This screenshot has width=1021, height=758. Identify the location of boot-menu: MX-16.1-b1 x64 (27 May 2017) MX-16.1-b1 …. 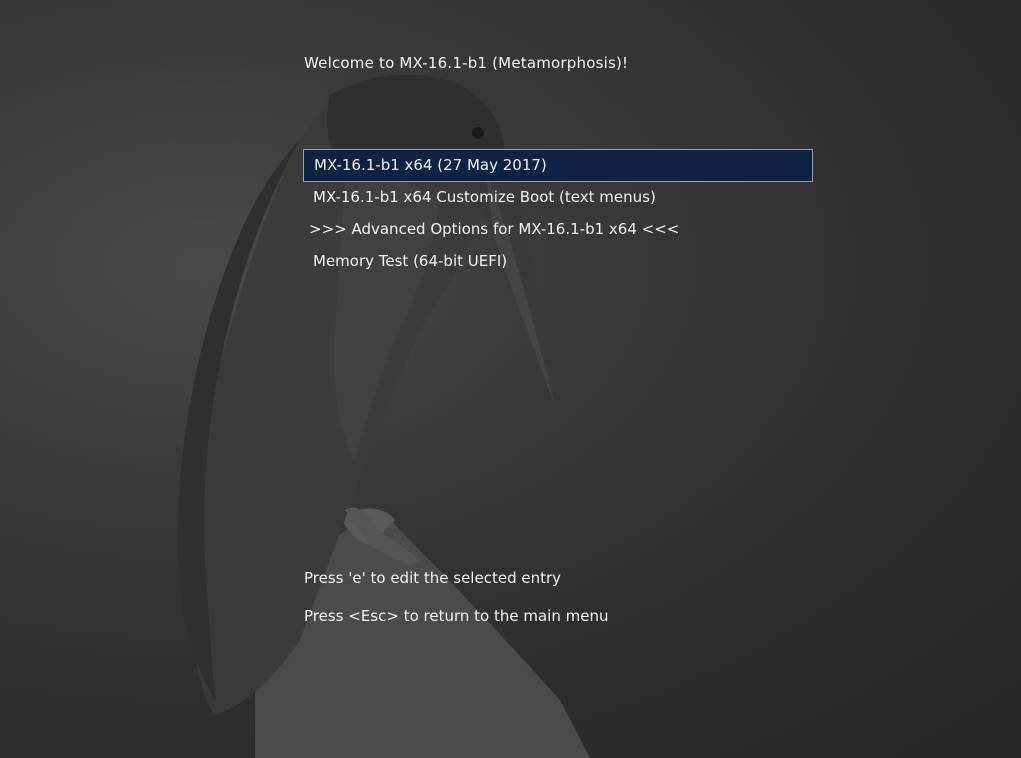
(558, 213).